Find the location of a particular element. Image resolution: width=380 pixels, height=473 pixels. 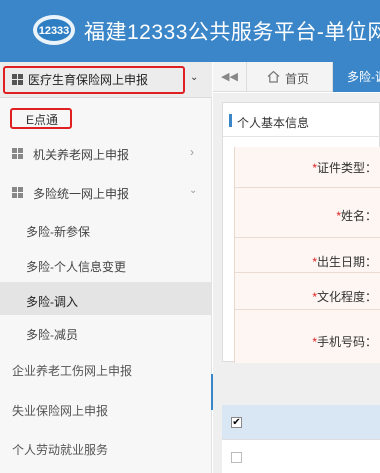

sidebar-item-qiye-yanglao: 企业养老工伤网上申报 is located at coordinates (72, 370).